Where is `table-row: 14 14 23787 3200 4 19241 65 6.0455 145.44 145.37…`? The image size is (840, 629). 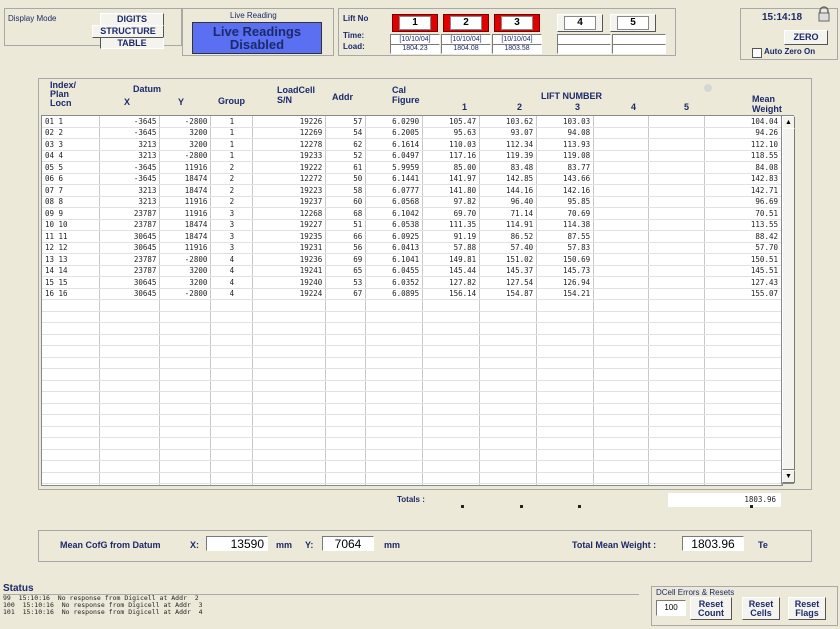 table-row: 14 14 23787 3200 4 19241 65 6.0455 145.44 145.37… is located at coordinates (412, 271).